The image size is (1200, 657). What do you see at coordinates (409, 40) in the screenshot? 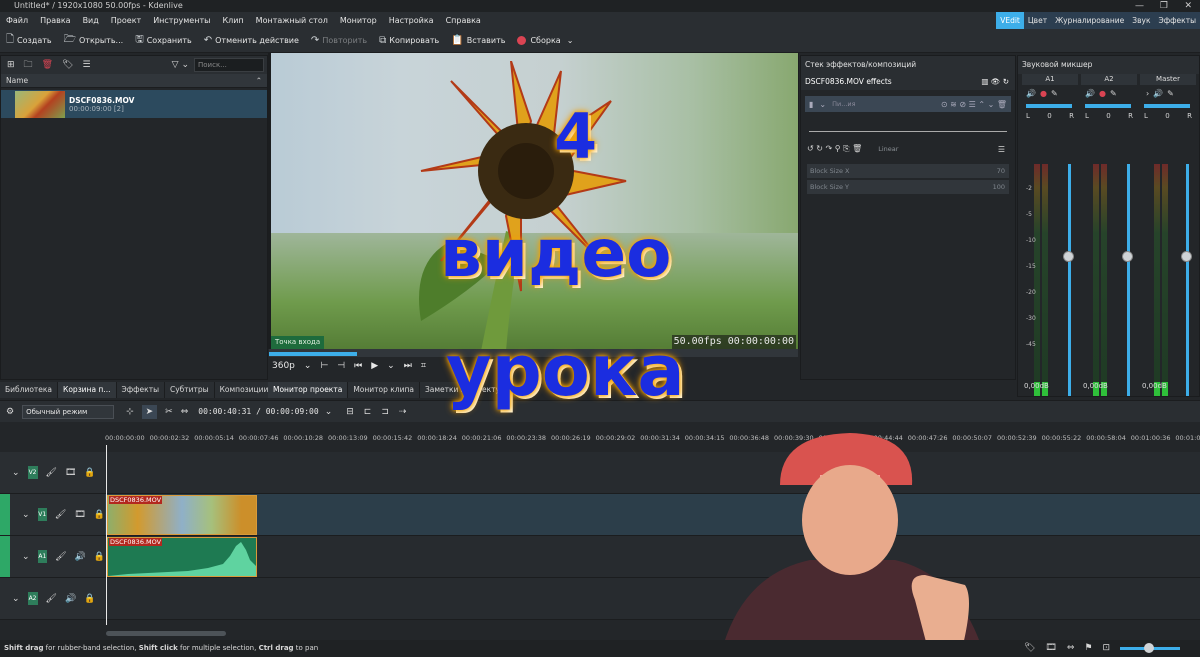
I see `copy-button: ⧉ Копировать` at bounding box center [409, 40].